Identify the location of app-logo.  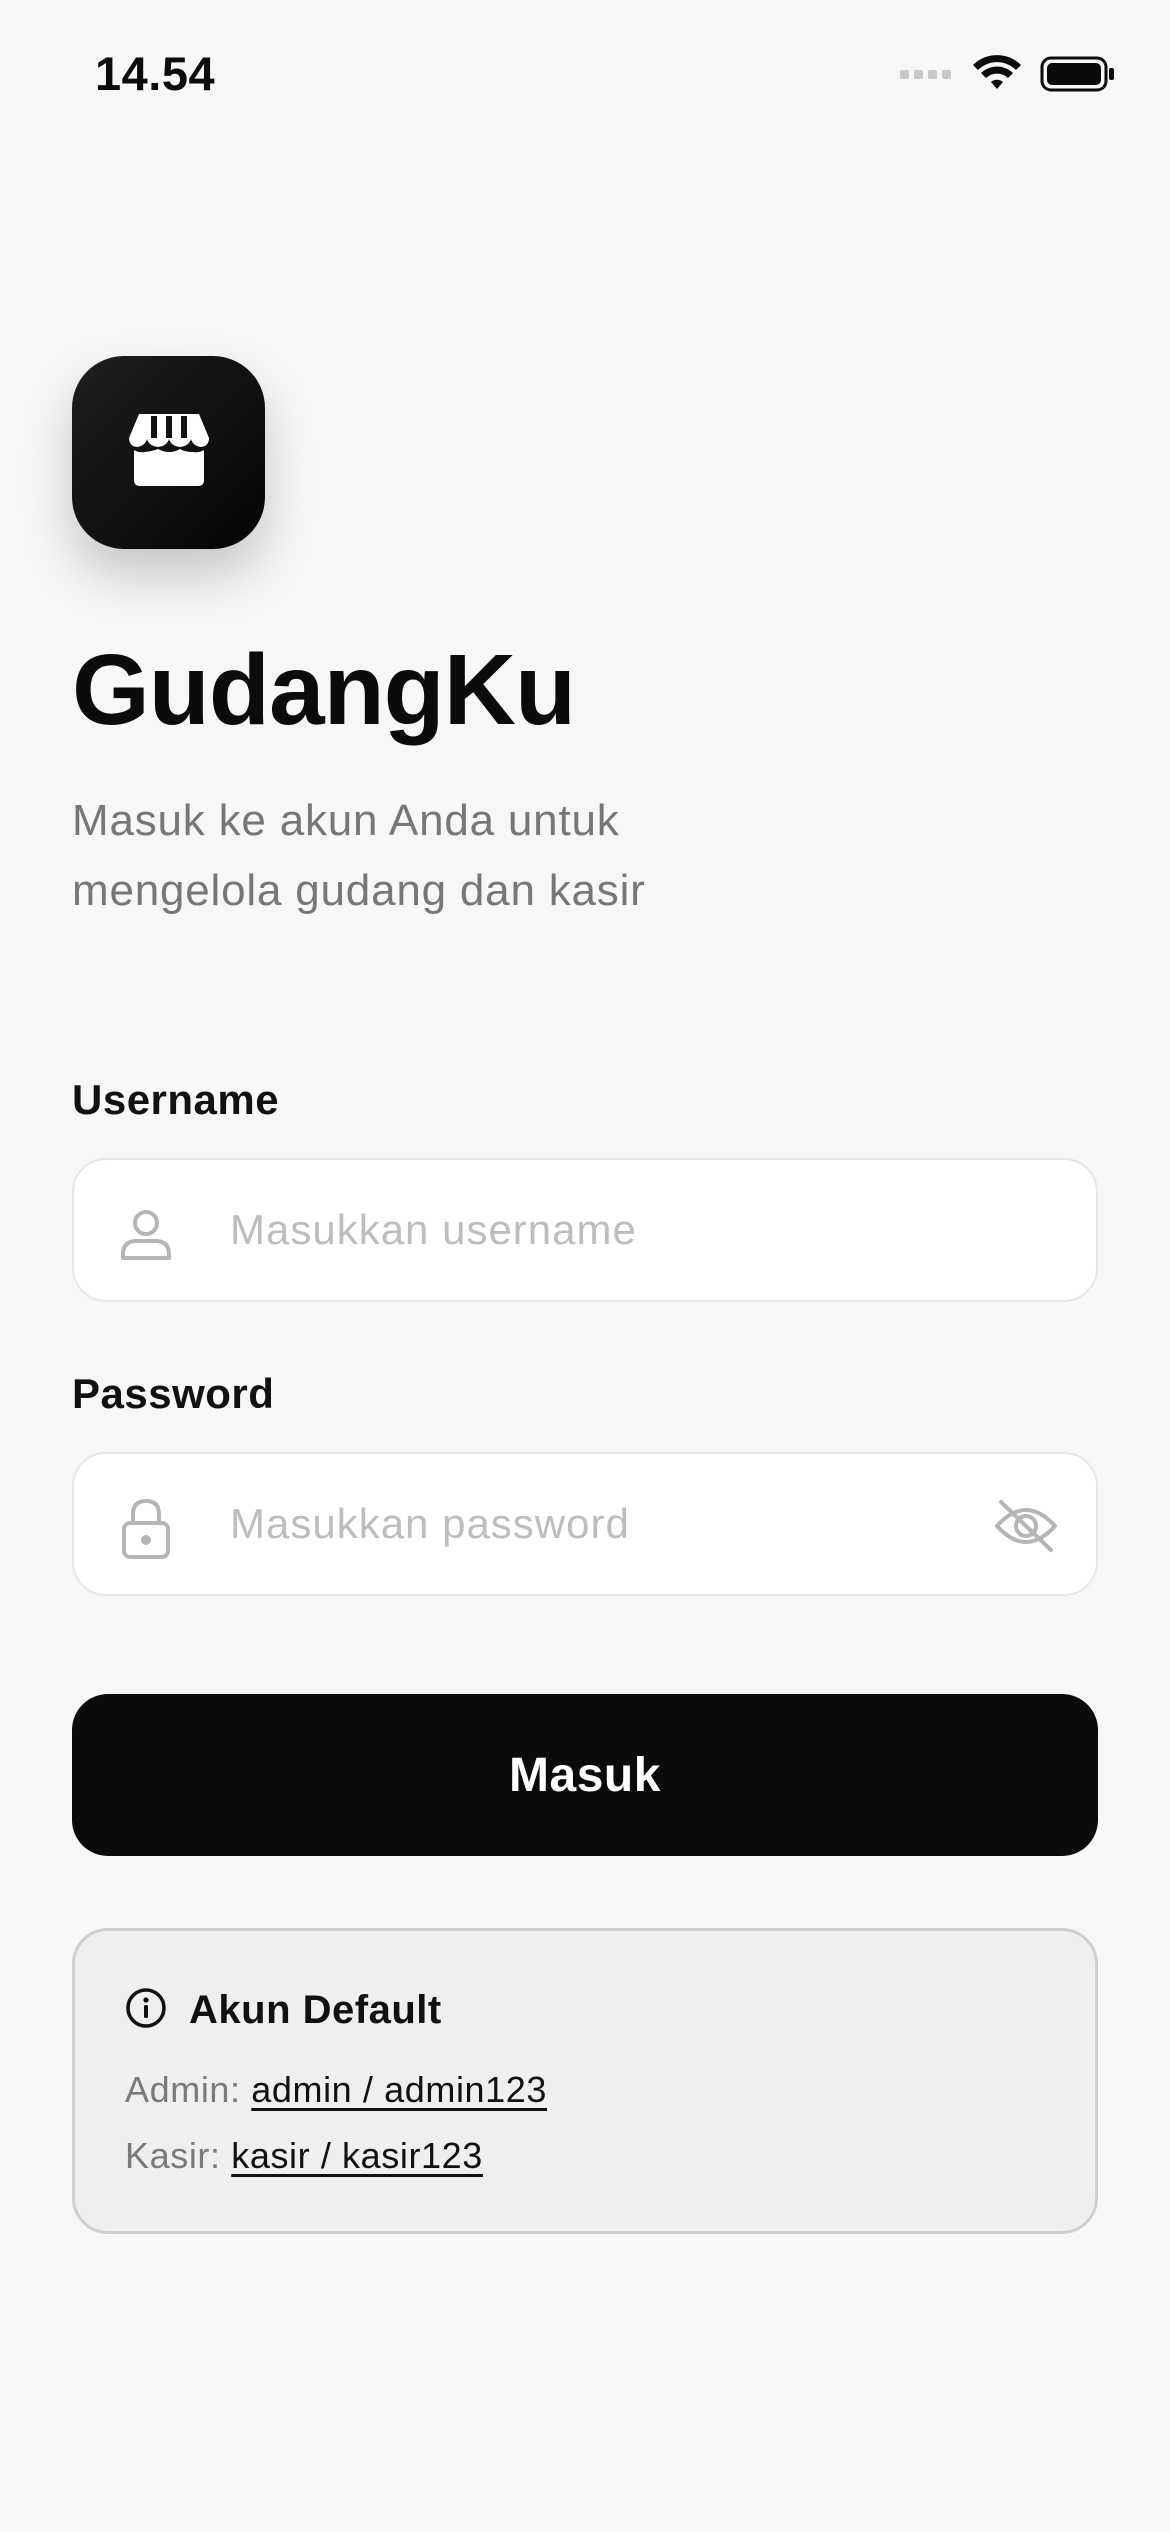
(168, 452).